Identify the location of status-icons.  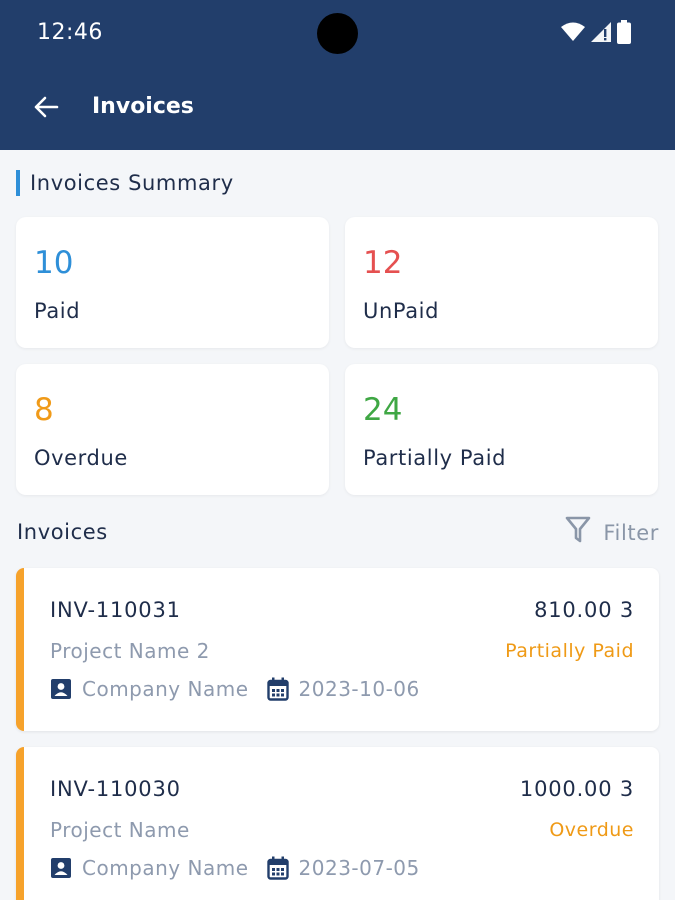
(596, 34).